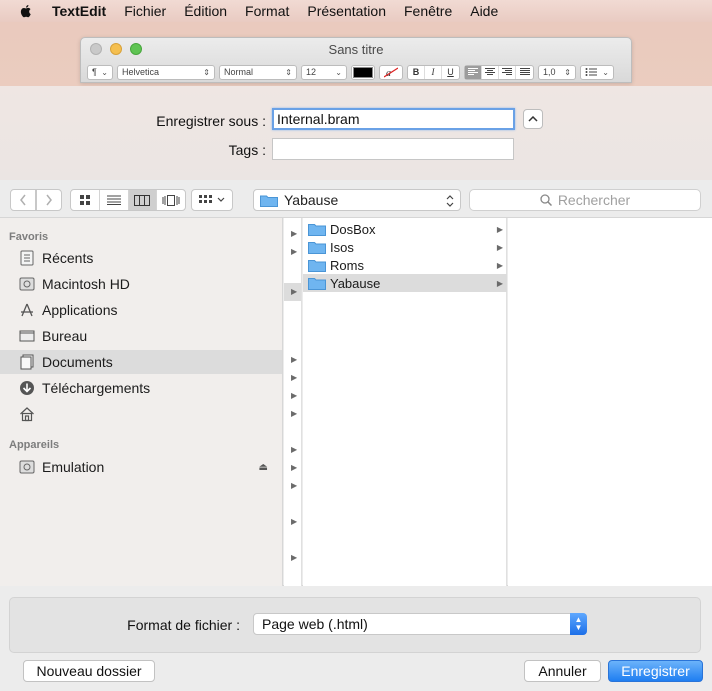  I want to click on cover-flow-view-icon, so click(171, 200).